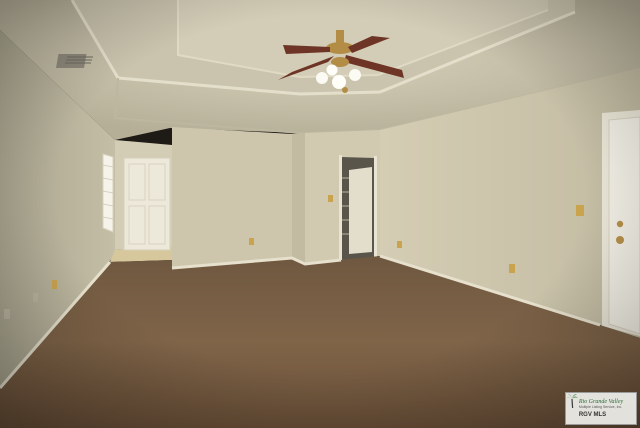 The height and width of the screenshot is (428, 640). I want to click on palm-tree-icon, so click(572, 401).